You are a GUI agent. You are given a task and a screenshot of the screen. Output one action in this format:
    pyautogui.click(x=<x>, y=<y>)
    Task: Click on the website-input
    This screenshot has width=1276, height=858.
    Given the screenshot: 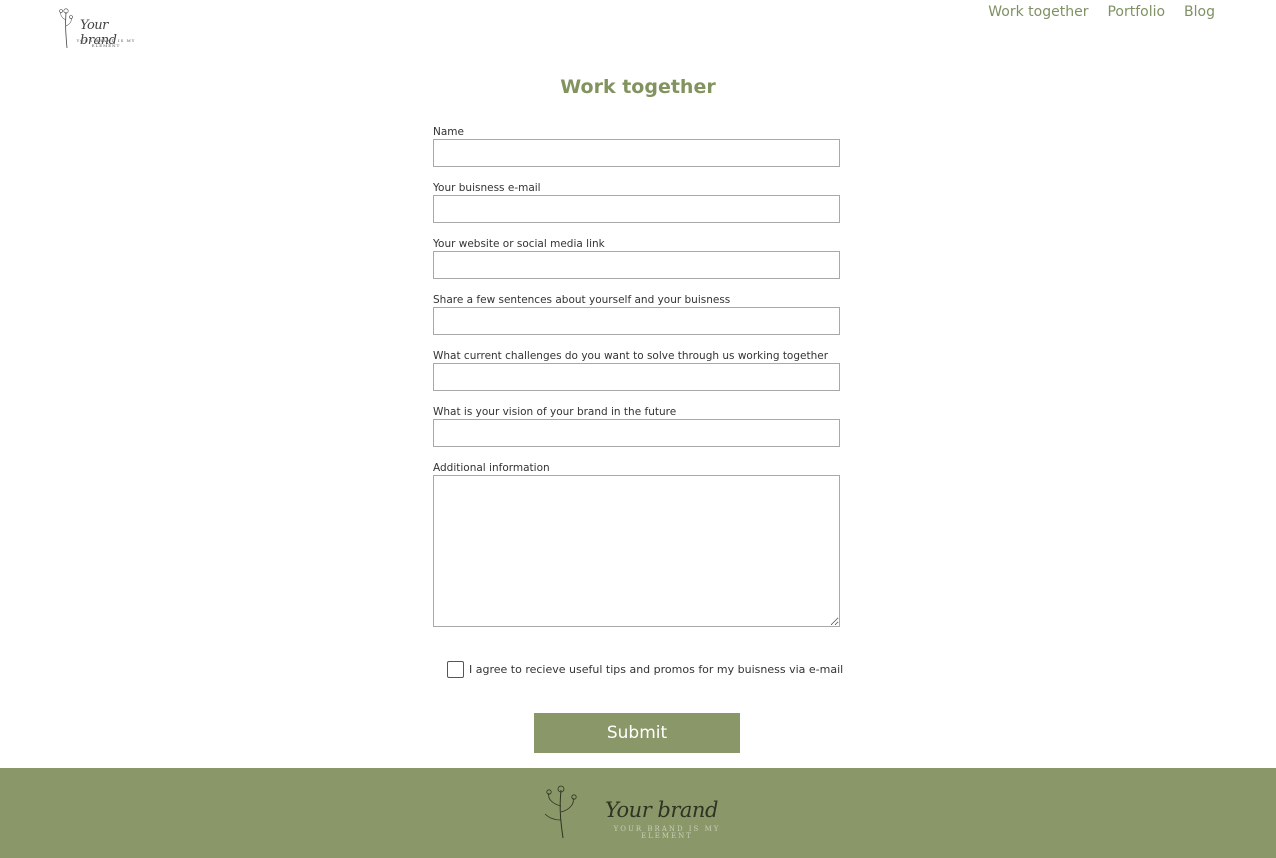 What is the action you would take?
    pyautogui.click(x=636, y=265)
    